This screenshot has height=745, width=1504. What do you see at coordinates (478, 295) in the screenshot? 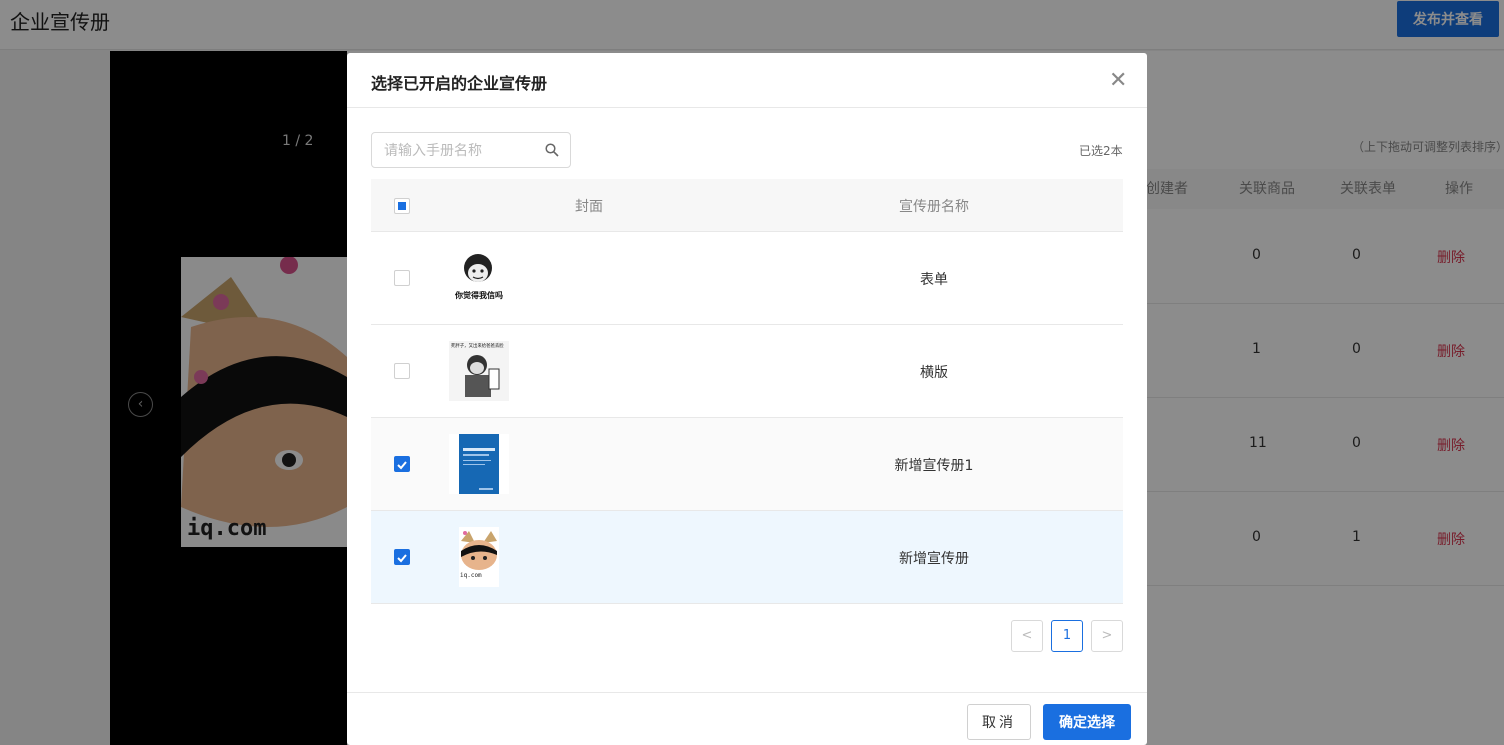
I see `svg-text: 你觉得我信吗` at bounding box center [478, 295].